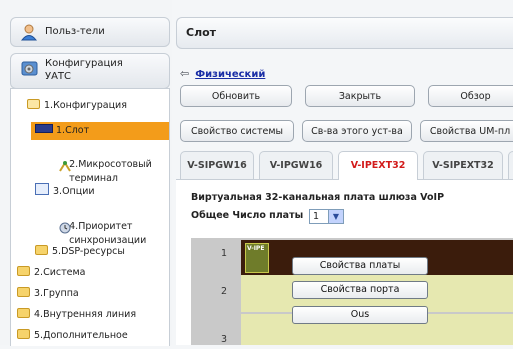  Describe the element at coordinates (357, 131) in the screenshot. I see `device-properties-button: Св-ва этого уст-ва` at that location.